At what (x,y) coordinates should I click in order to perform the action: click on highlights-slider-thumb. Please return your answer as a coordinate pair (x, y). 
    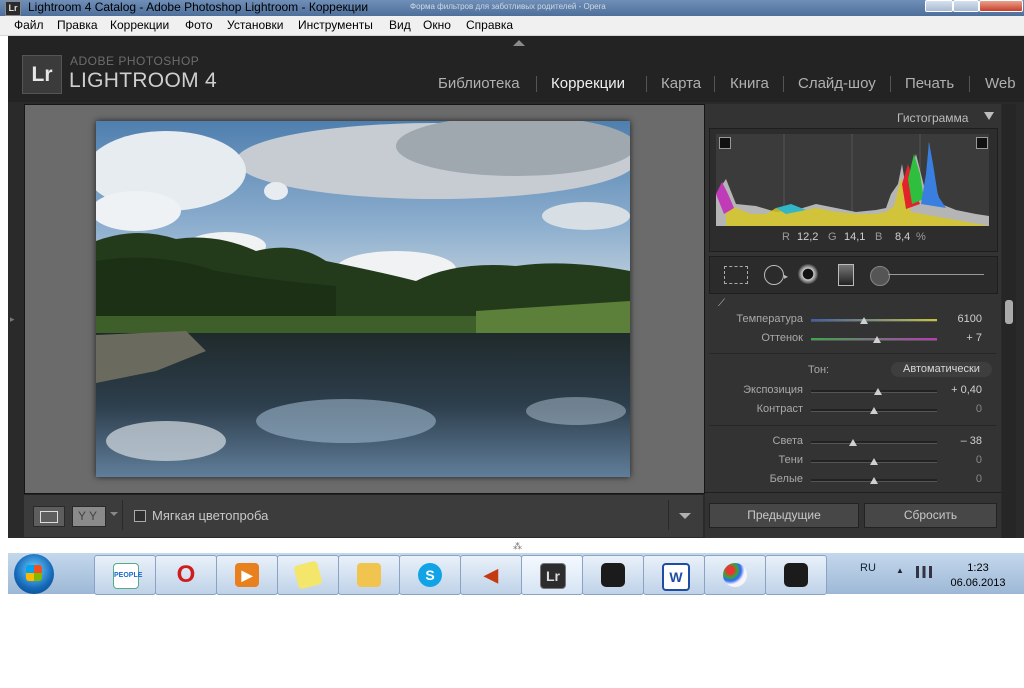
    Looking at the image, I should click on (852, 442).